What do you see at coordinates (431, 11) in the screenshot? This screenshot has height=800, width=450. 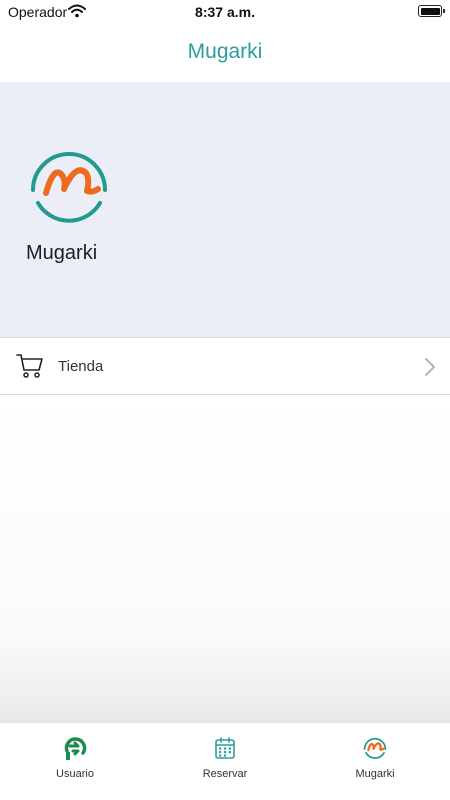 I see `battery-icon` at bounding box center [431, 11].